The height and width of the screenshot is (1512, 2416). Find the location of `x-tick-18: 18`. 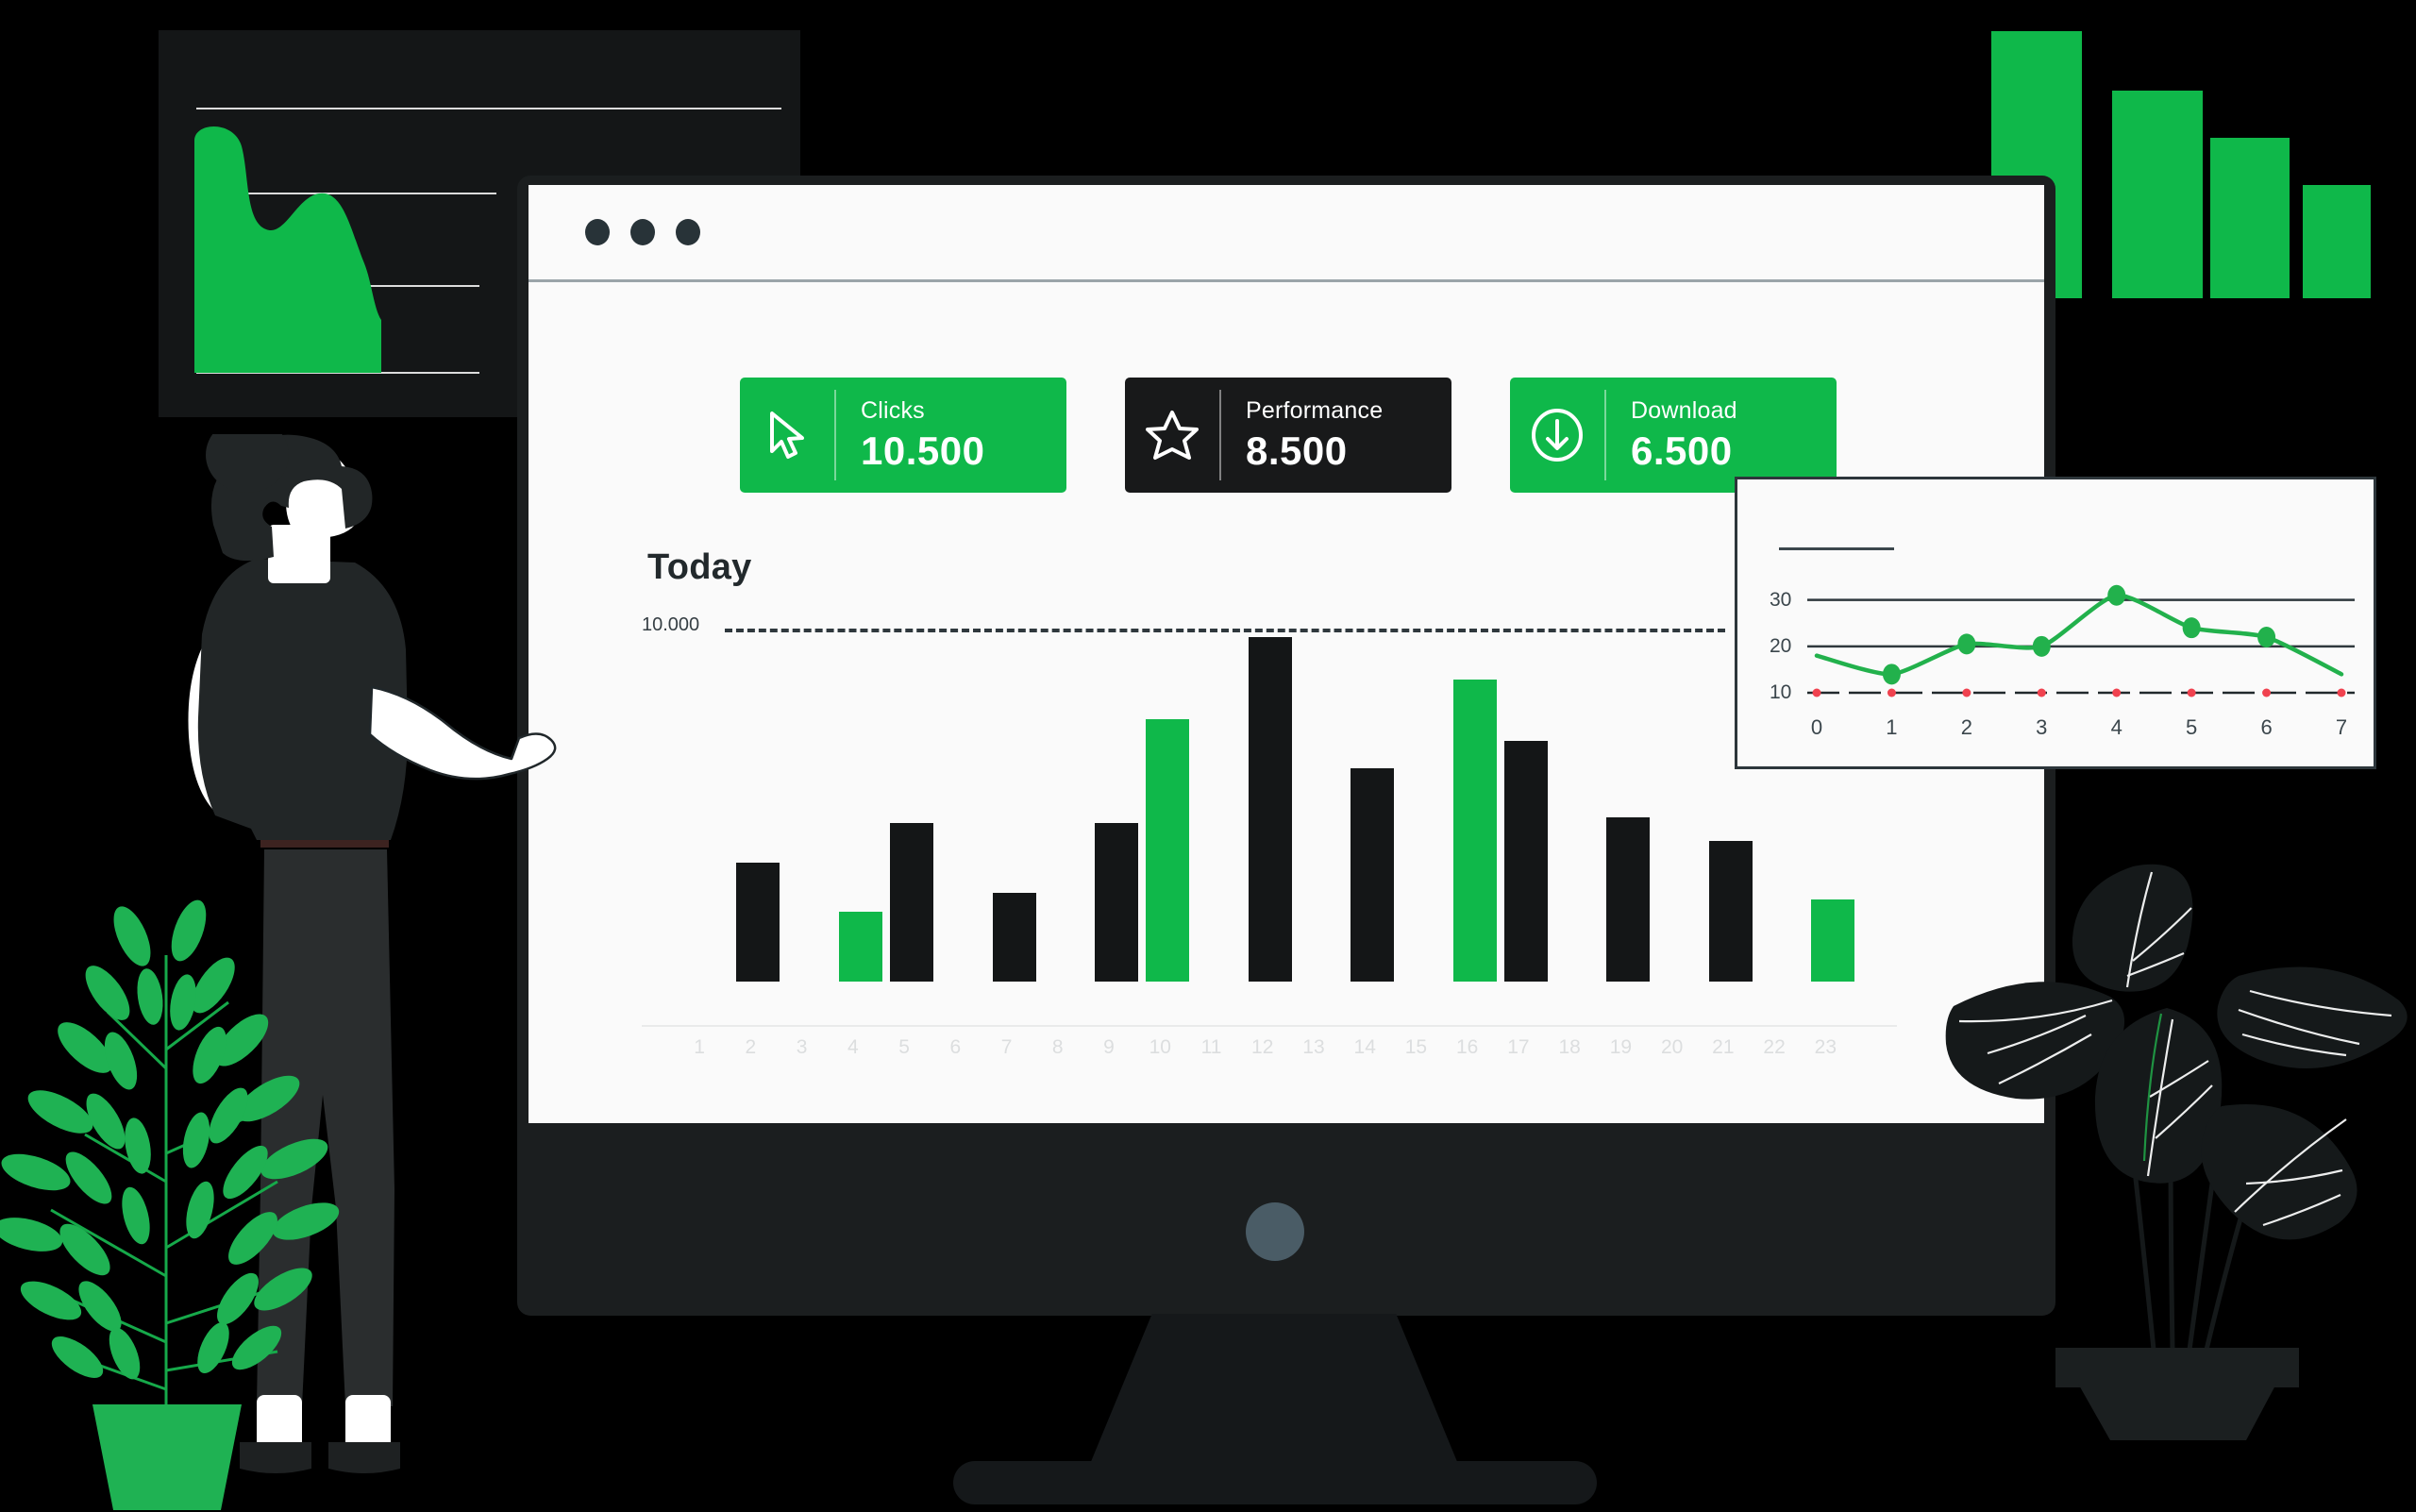

x-tick-18: 18 is located at coordinates (1569, 1047).